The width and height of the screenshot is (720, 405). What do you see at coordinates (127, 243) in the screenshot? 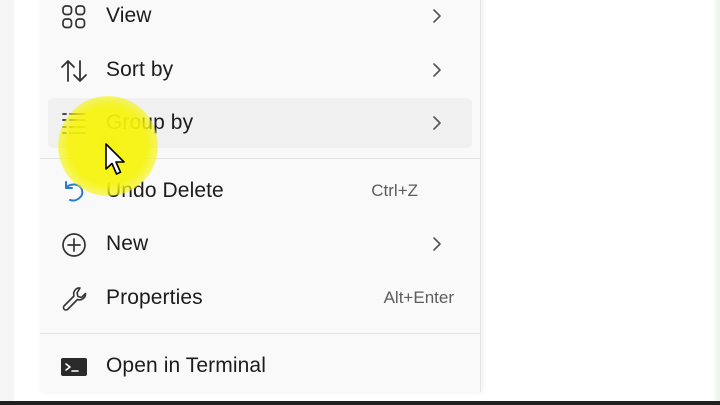
I see `menu-item-label: New` at bounding box center [127, 243].